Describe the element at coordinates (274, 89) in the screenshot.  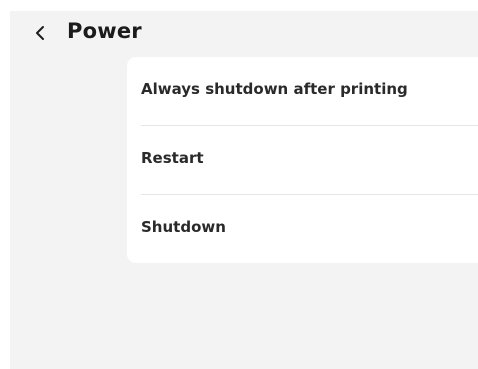
I see `menu-item-label: Always shutdown after printing` at that location.